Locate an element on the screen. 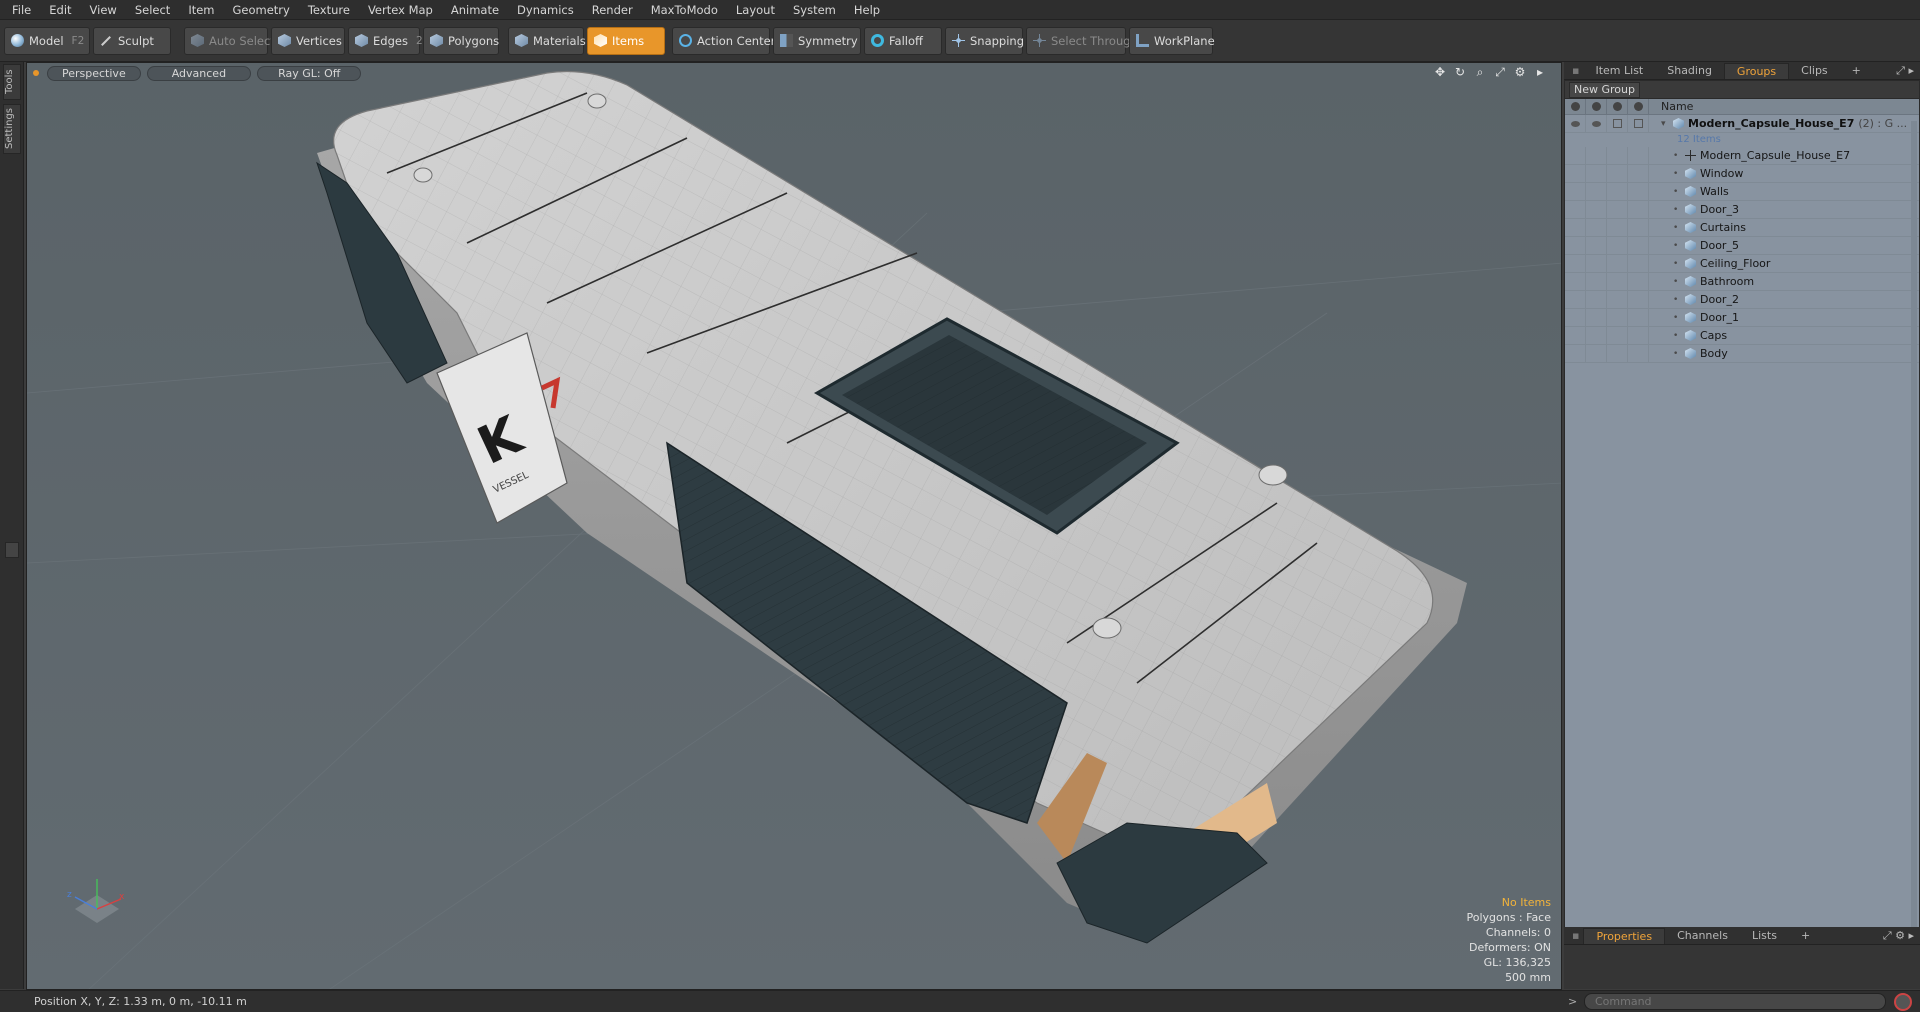  menu-layout: Layout is located at coordinates (756, 10).